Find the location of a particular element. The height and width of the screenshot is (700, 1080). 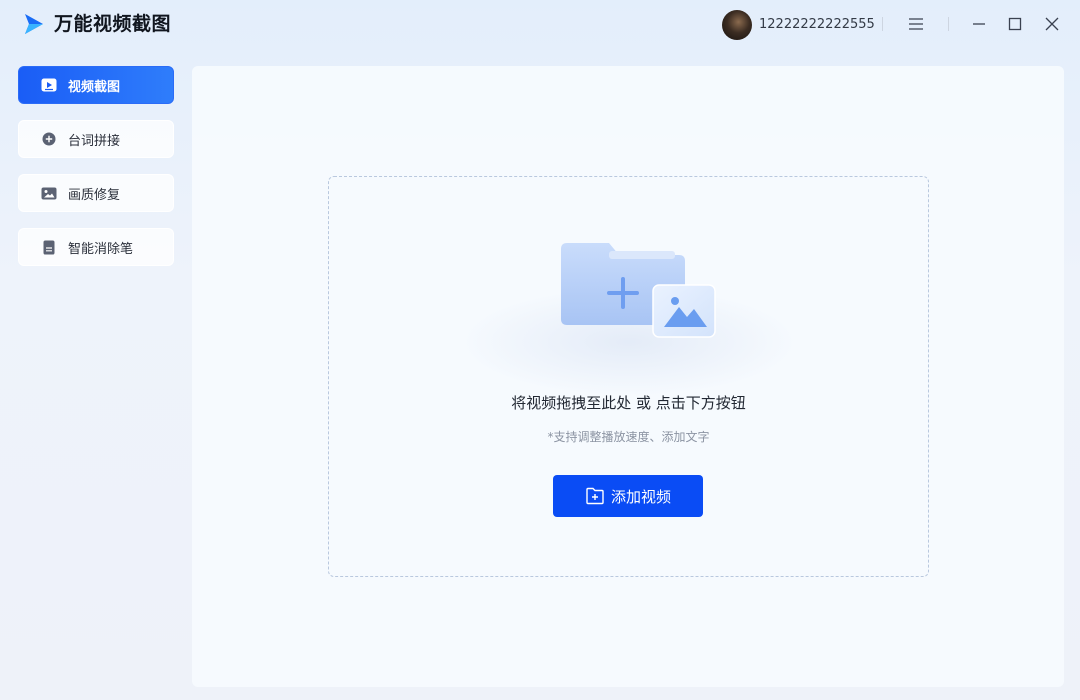

video-screenshot-icon is located at coordinates (49, 85).